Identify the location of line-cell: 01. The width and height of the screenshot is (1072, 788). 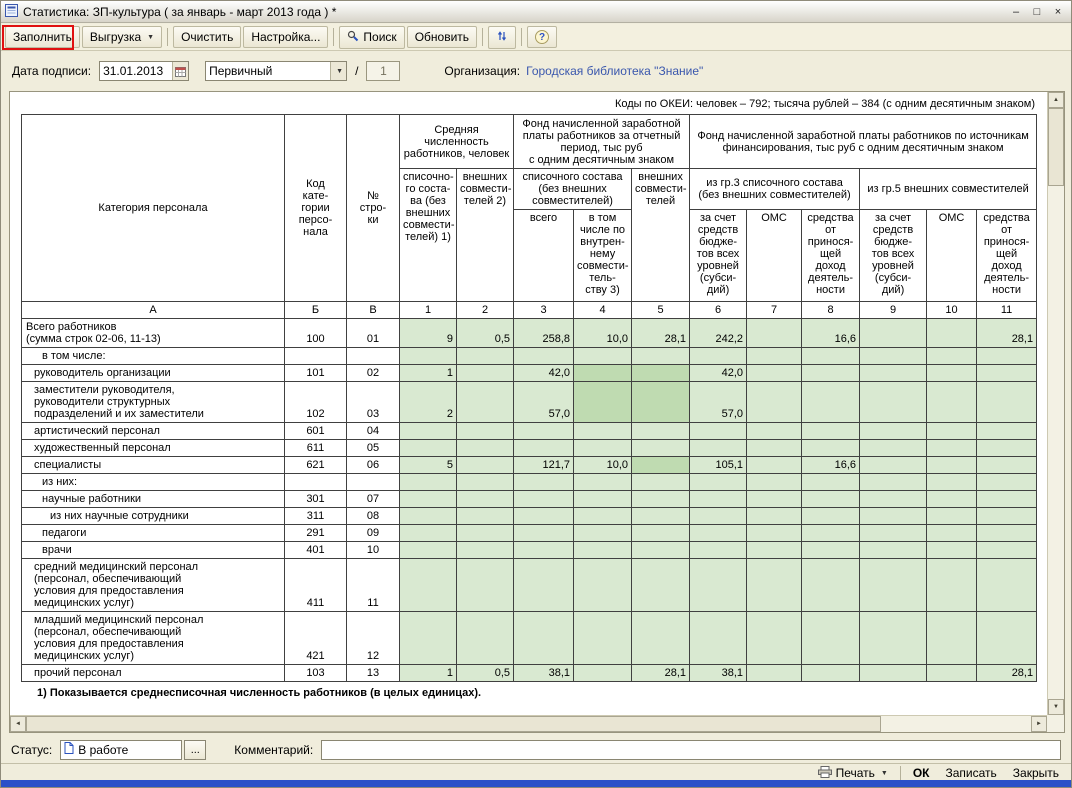
(373, 333).